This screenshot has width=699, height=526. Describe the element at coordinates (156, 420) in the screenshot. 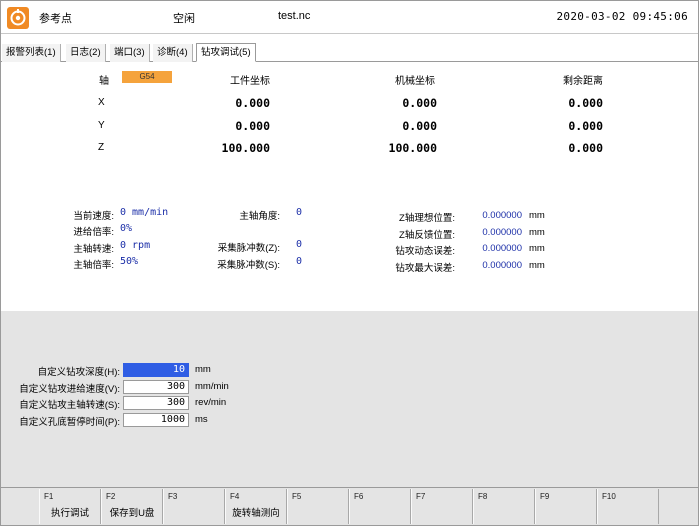

I see `dwell-time-input: 1000` at that location.